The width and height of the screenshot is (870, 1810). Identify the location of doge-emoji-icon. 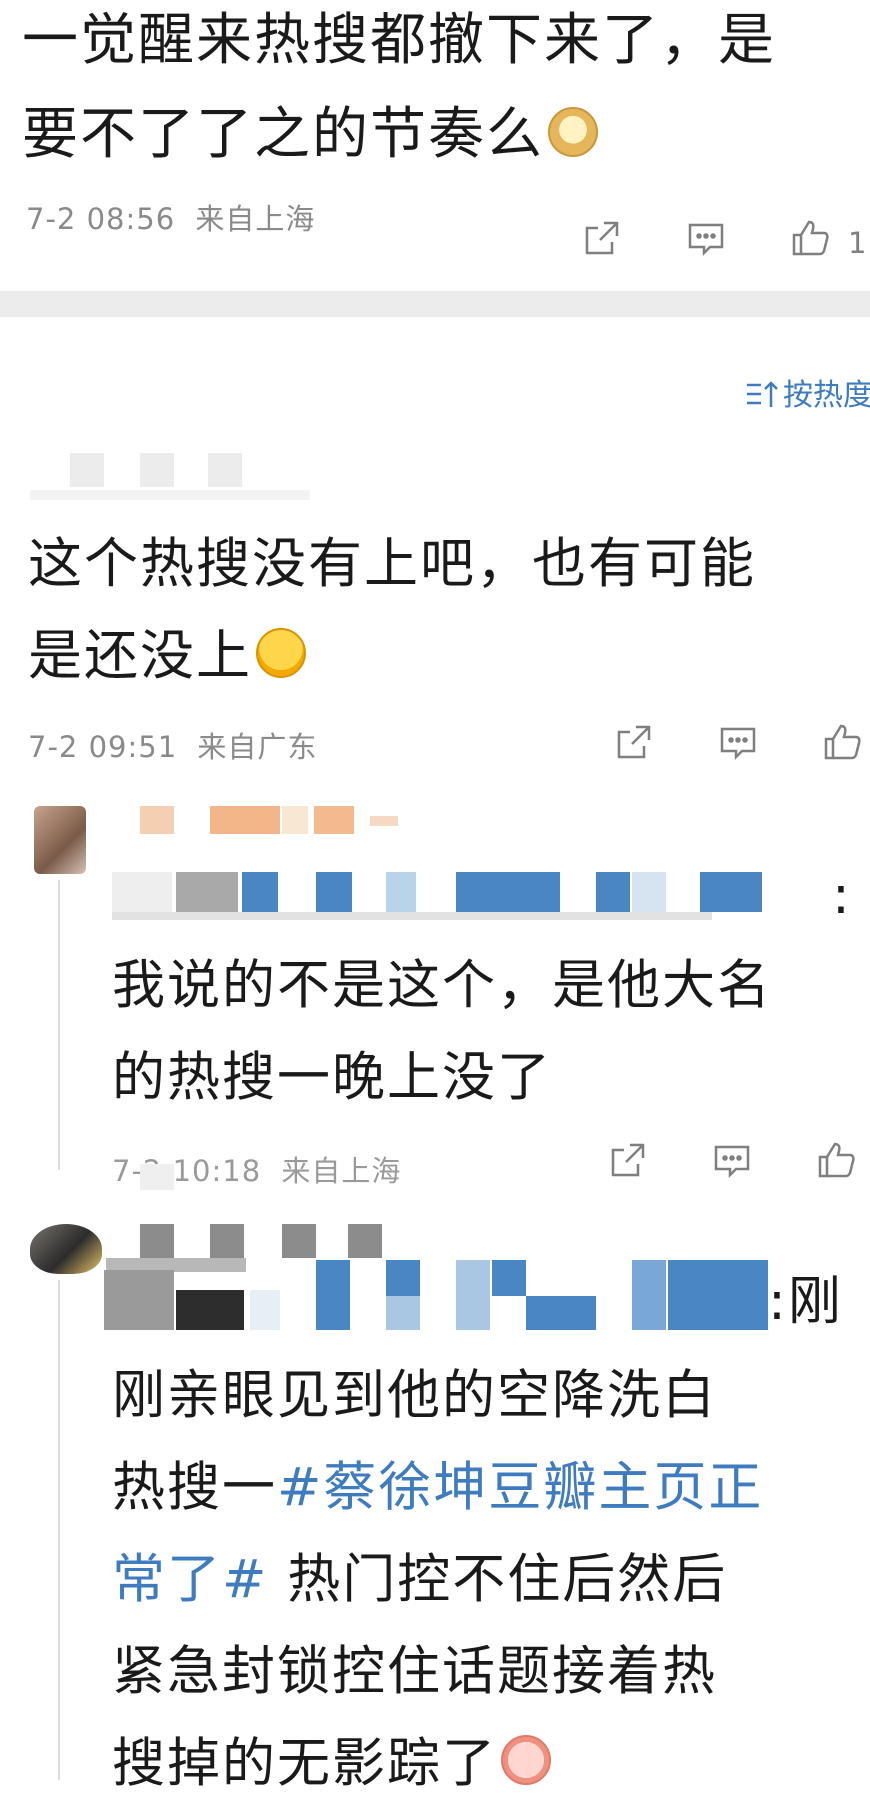
(573, 132).